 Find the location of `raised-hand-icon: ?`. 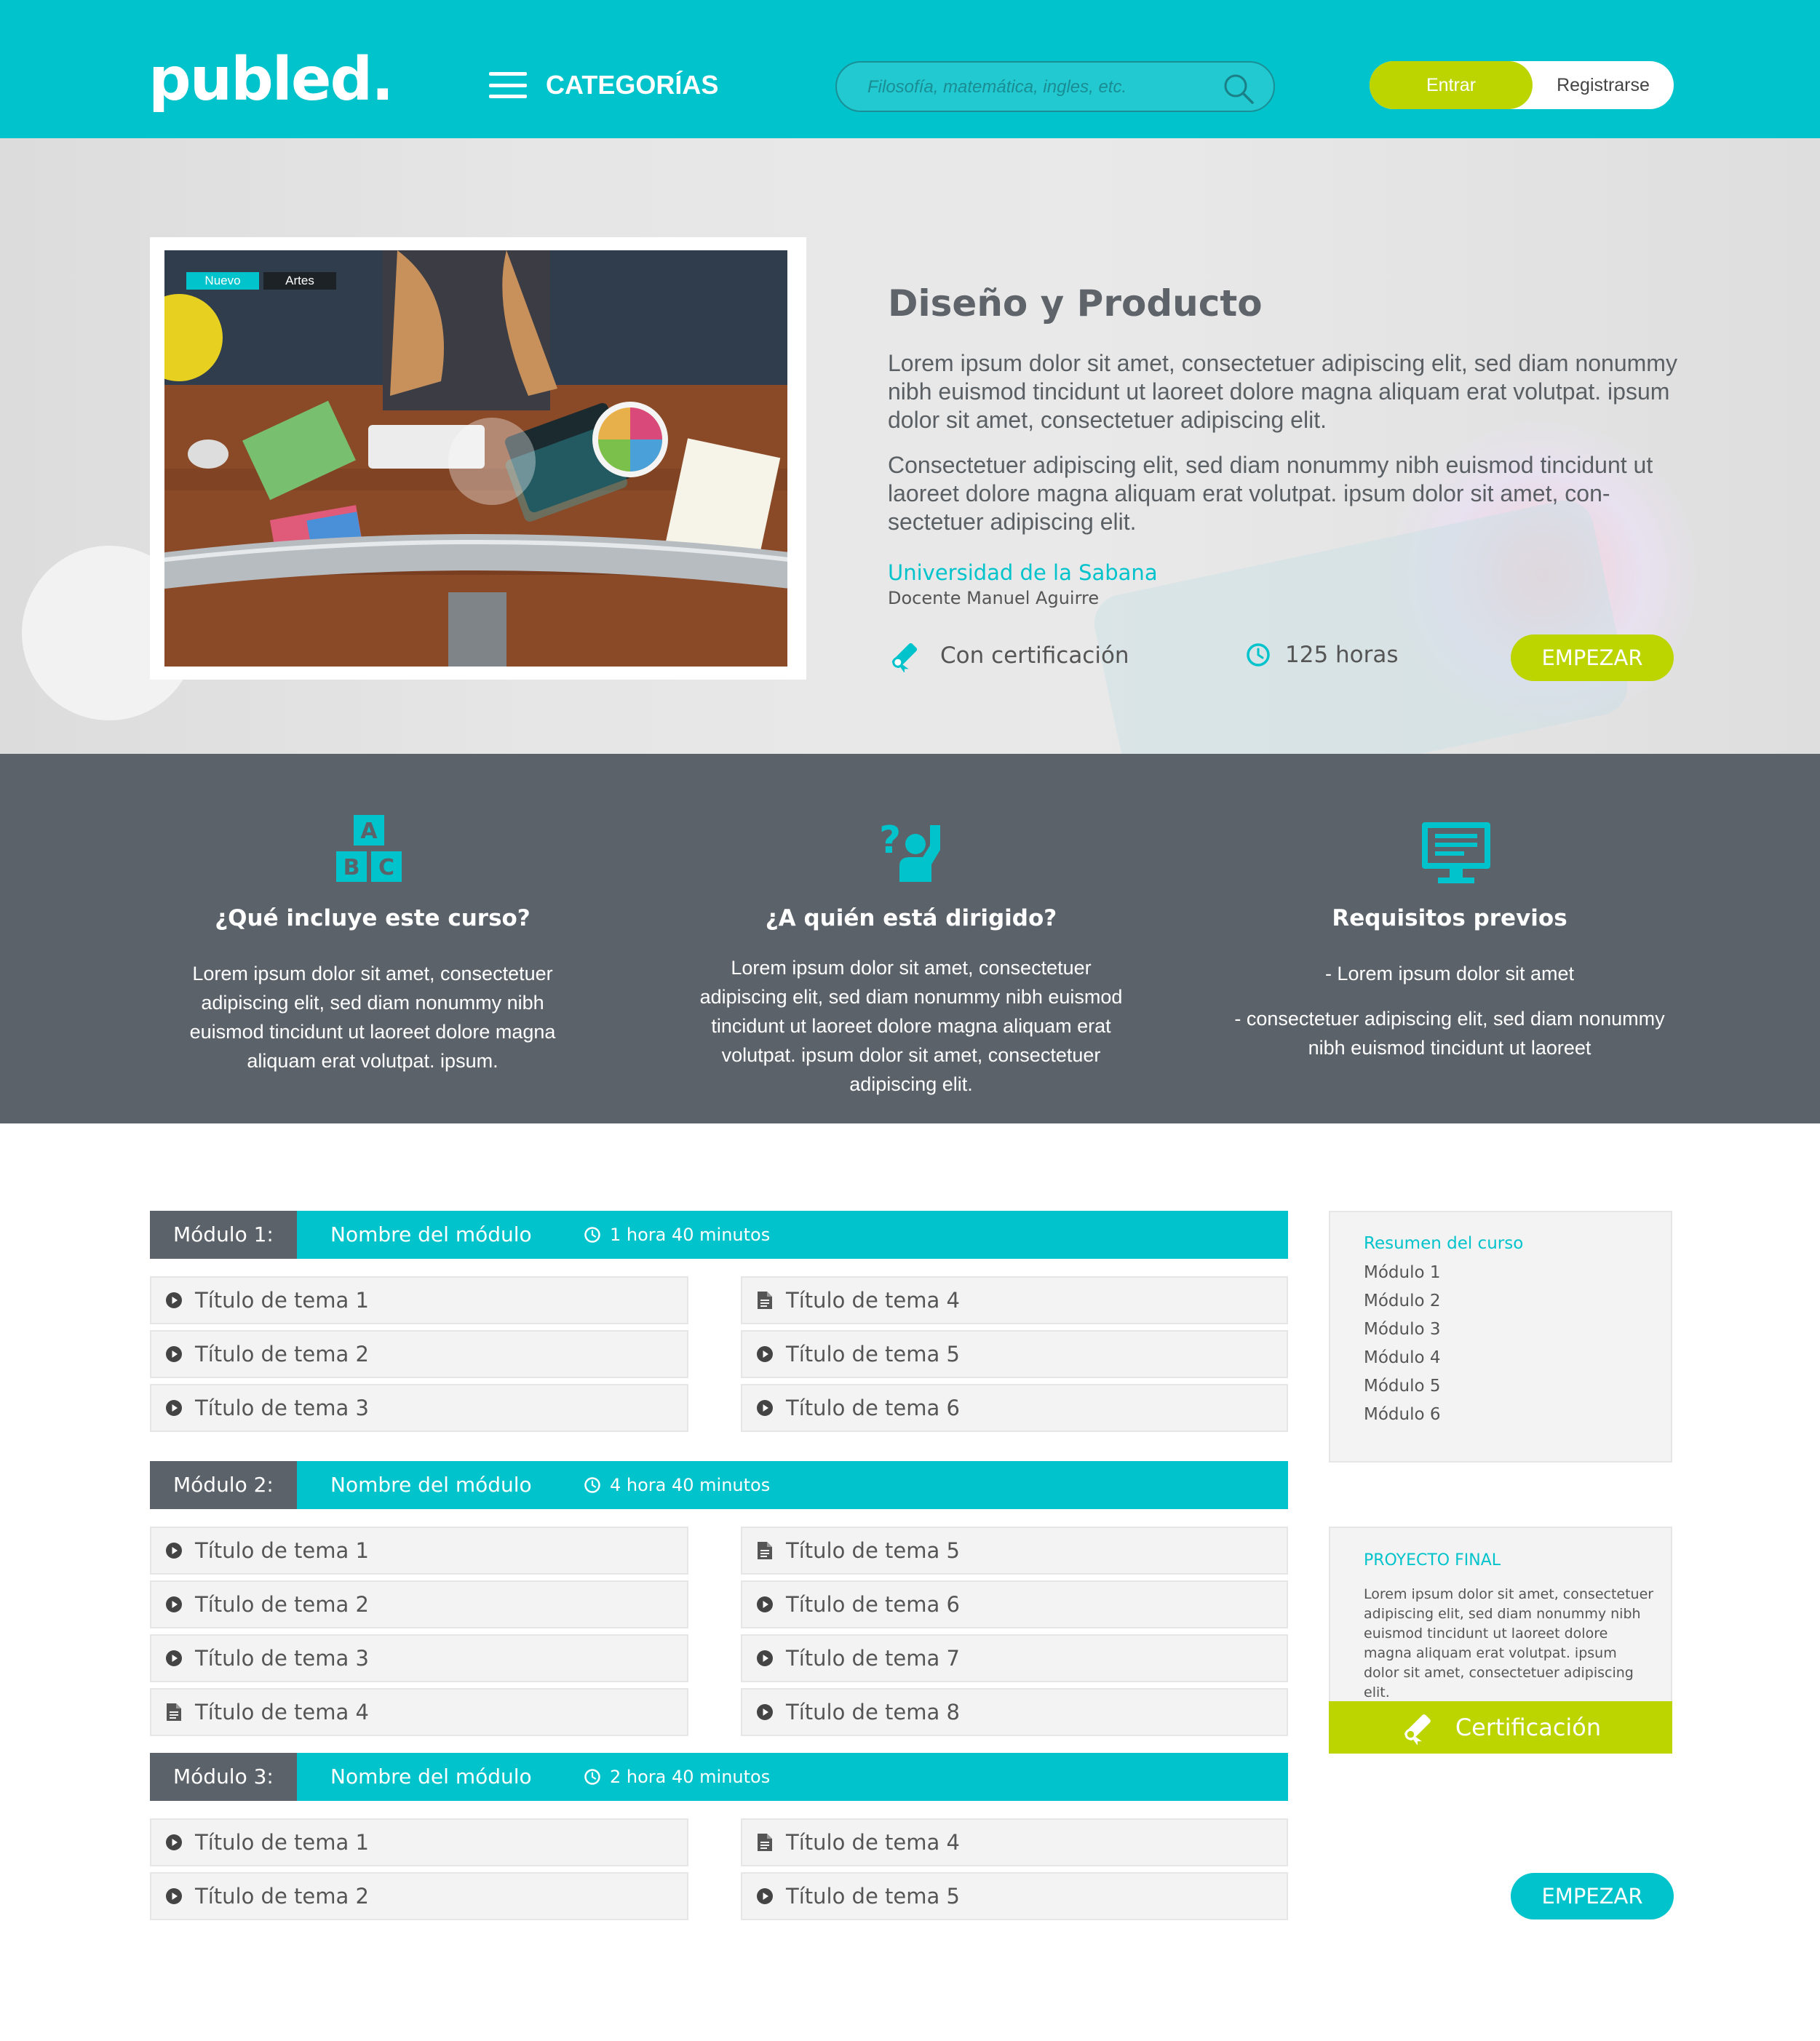

raised-hand-icon: ? is located at coordinates (909, 851).